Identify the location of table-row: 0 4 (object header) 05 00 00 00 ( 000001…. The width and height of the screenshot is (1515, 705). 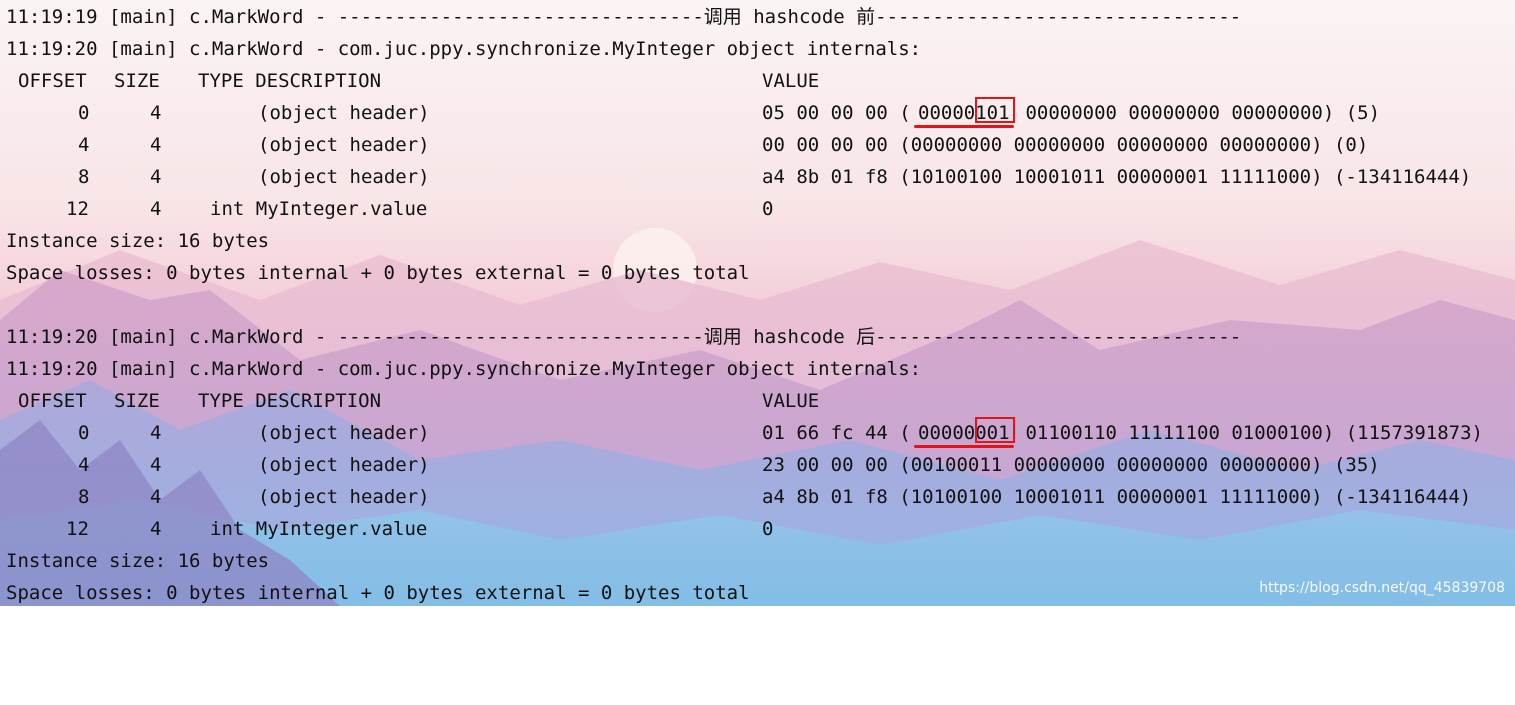
(693, 113).